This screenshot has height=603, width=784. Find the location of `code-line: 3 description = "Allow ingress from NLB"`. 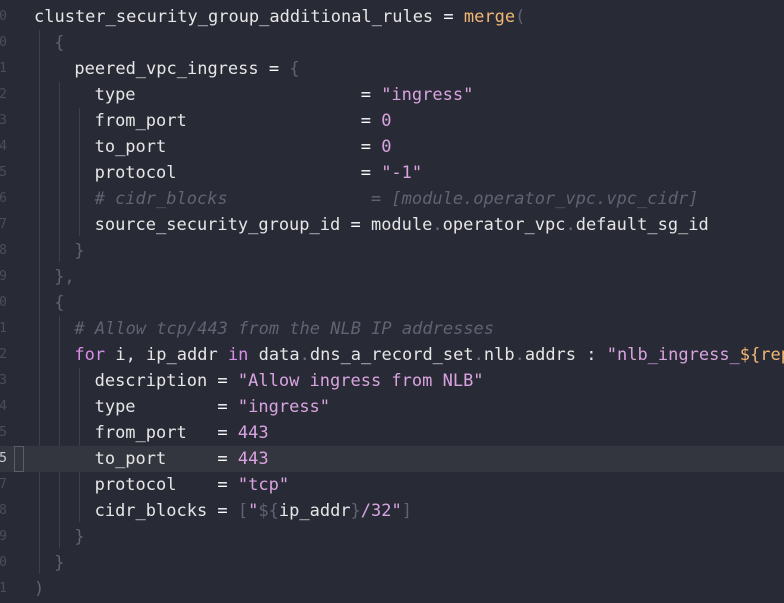

code-line: 3 description = "Allow ingress from NLB" is located at coordinates (392, 381).